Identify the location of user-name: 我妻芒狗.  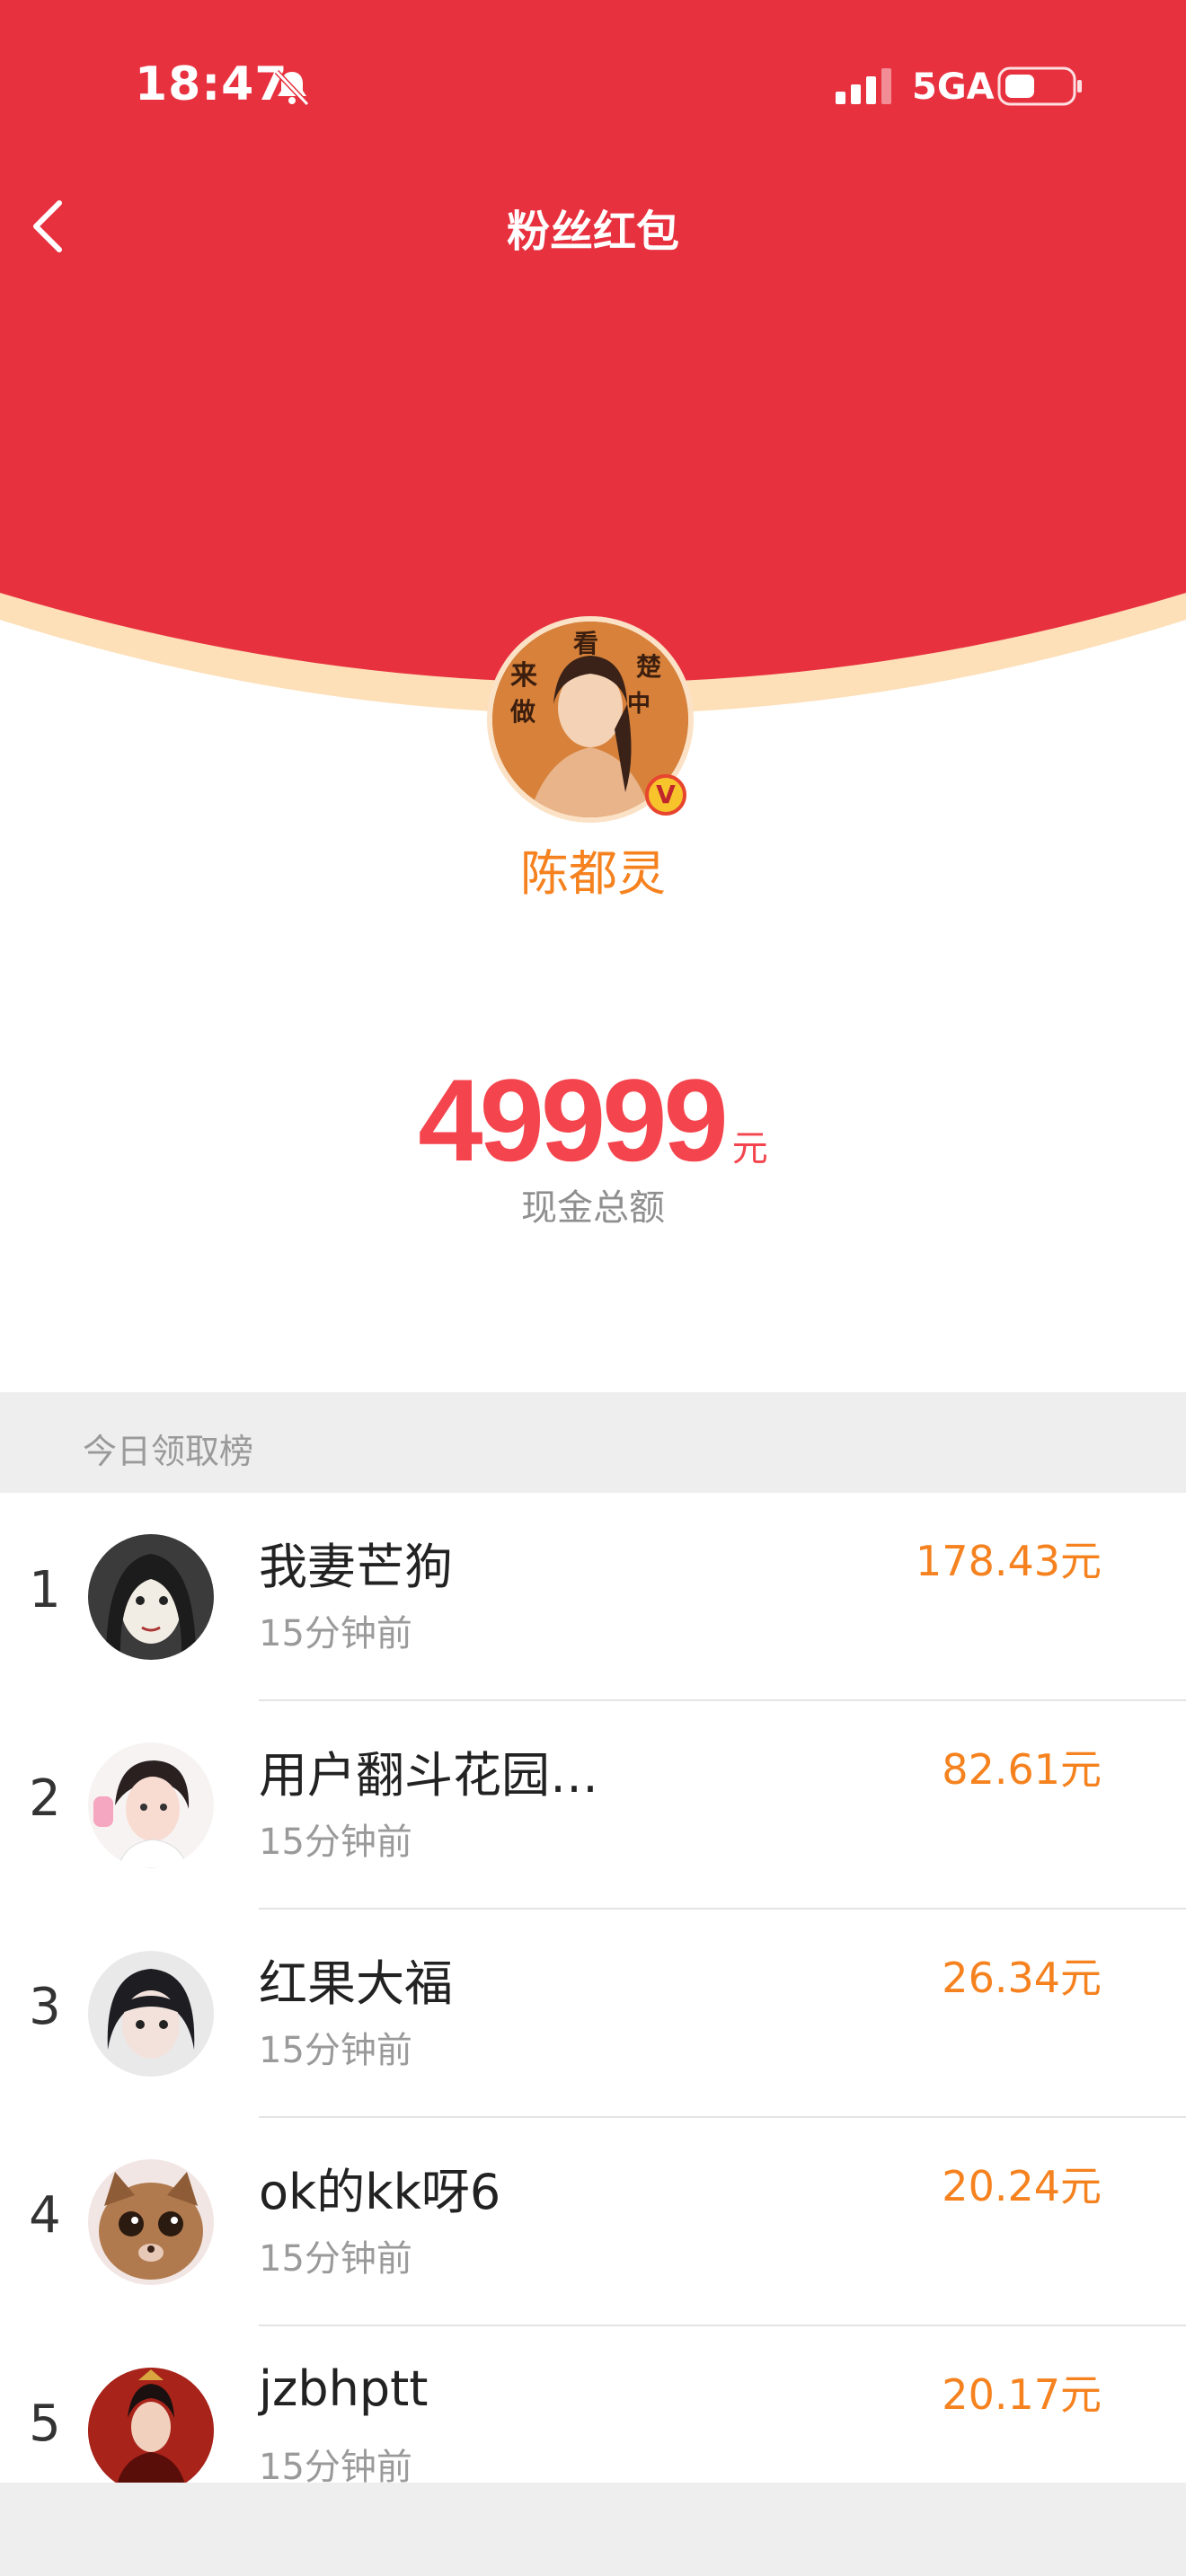
(356, 1567).